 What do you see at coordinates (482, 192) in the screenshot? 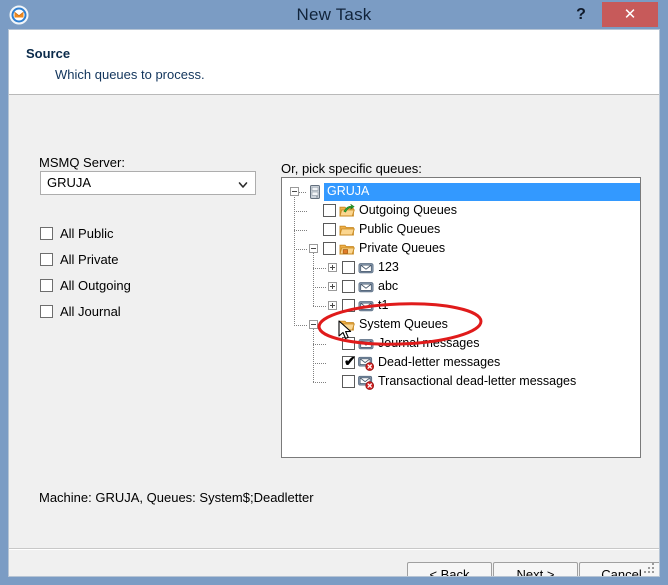
I see `tree-node-selection` at bounding box center [482, 192].